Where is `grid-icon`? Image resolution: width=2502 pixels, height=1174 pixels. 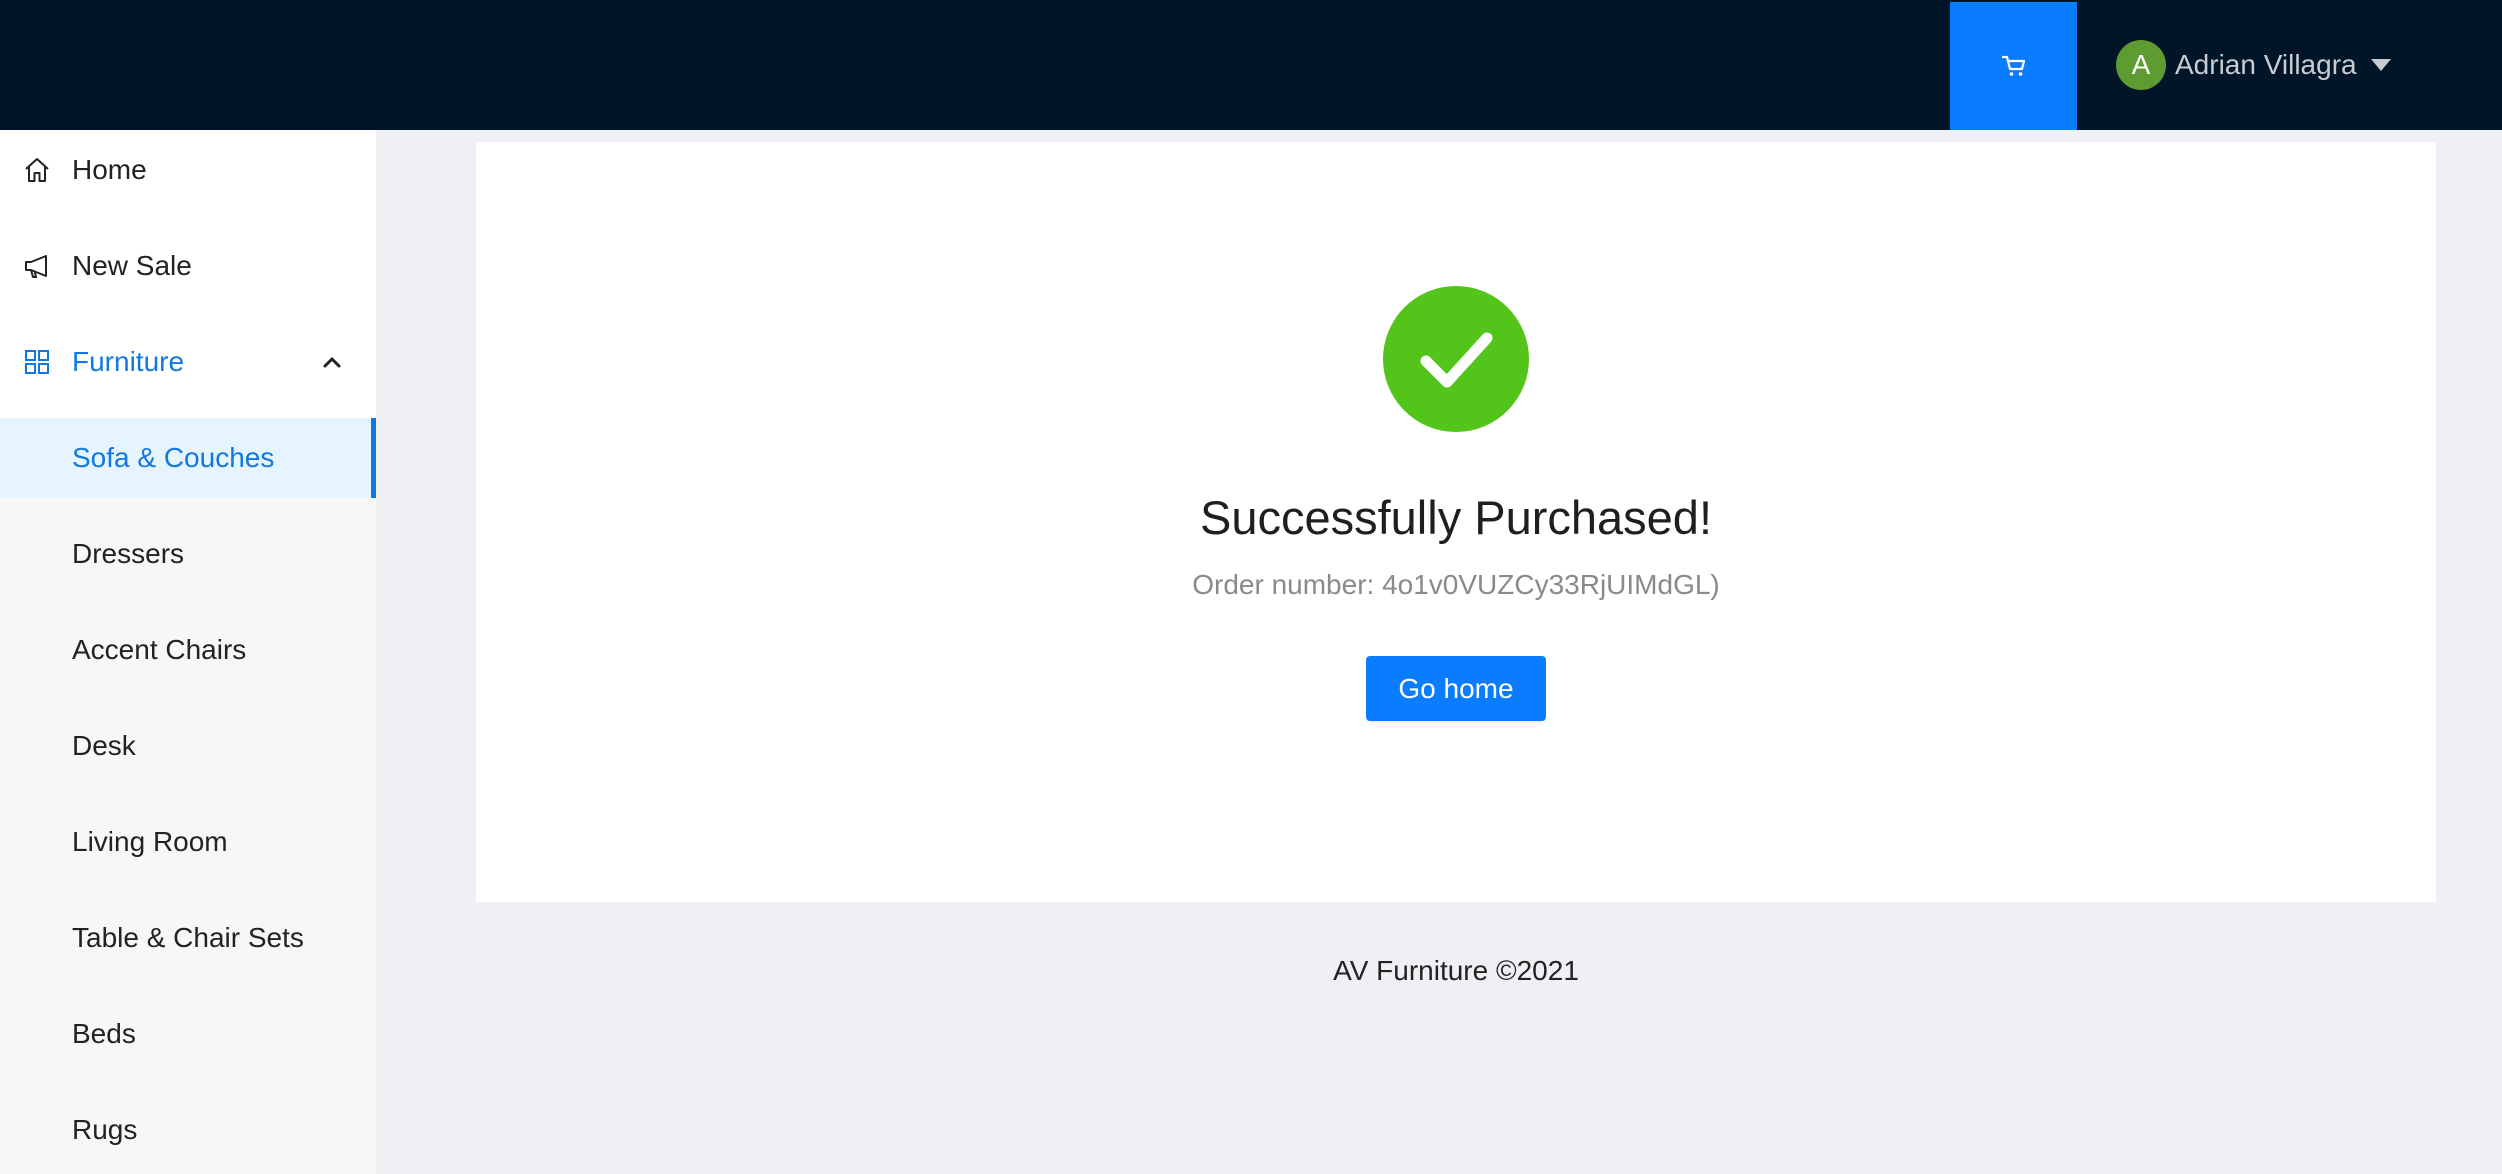
grid-icon is located at coordinates (37, 362).